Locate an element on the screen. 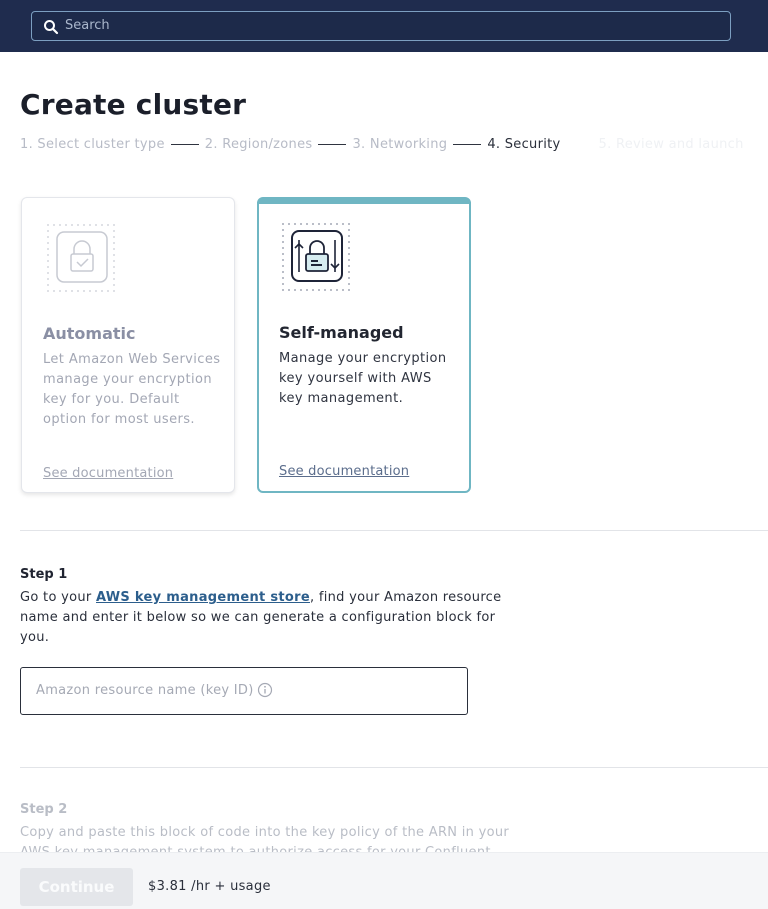  top-bar: Search is located at coordinates (384, 26).